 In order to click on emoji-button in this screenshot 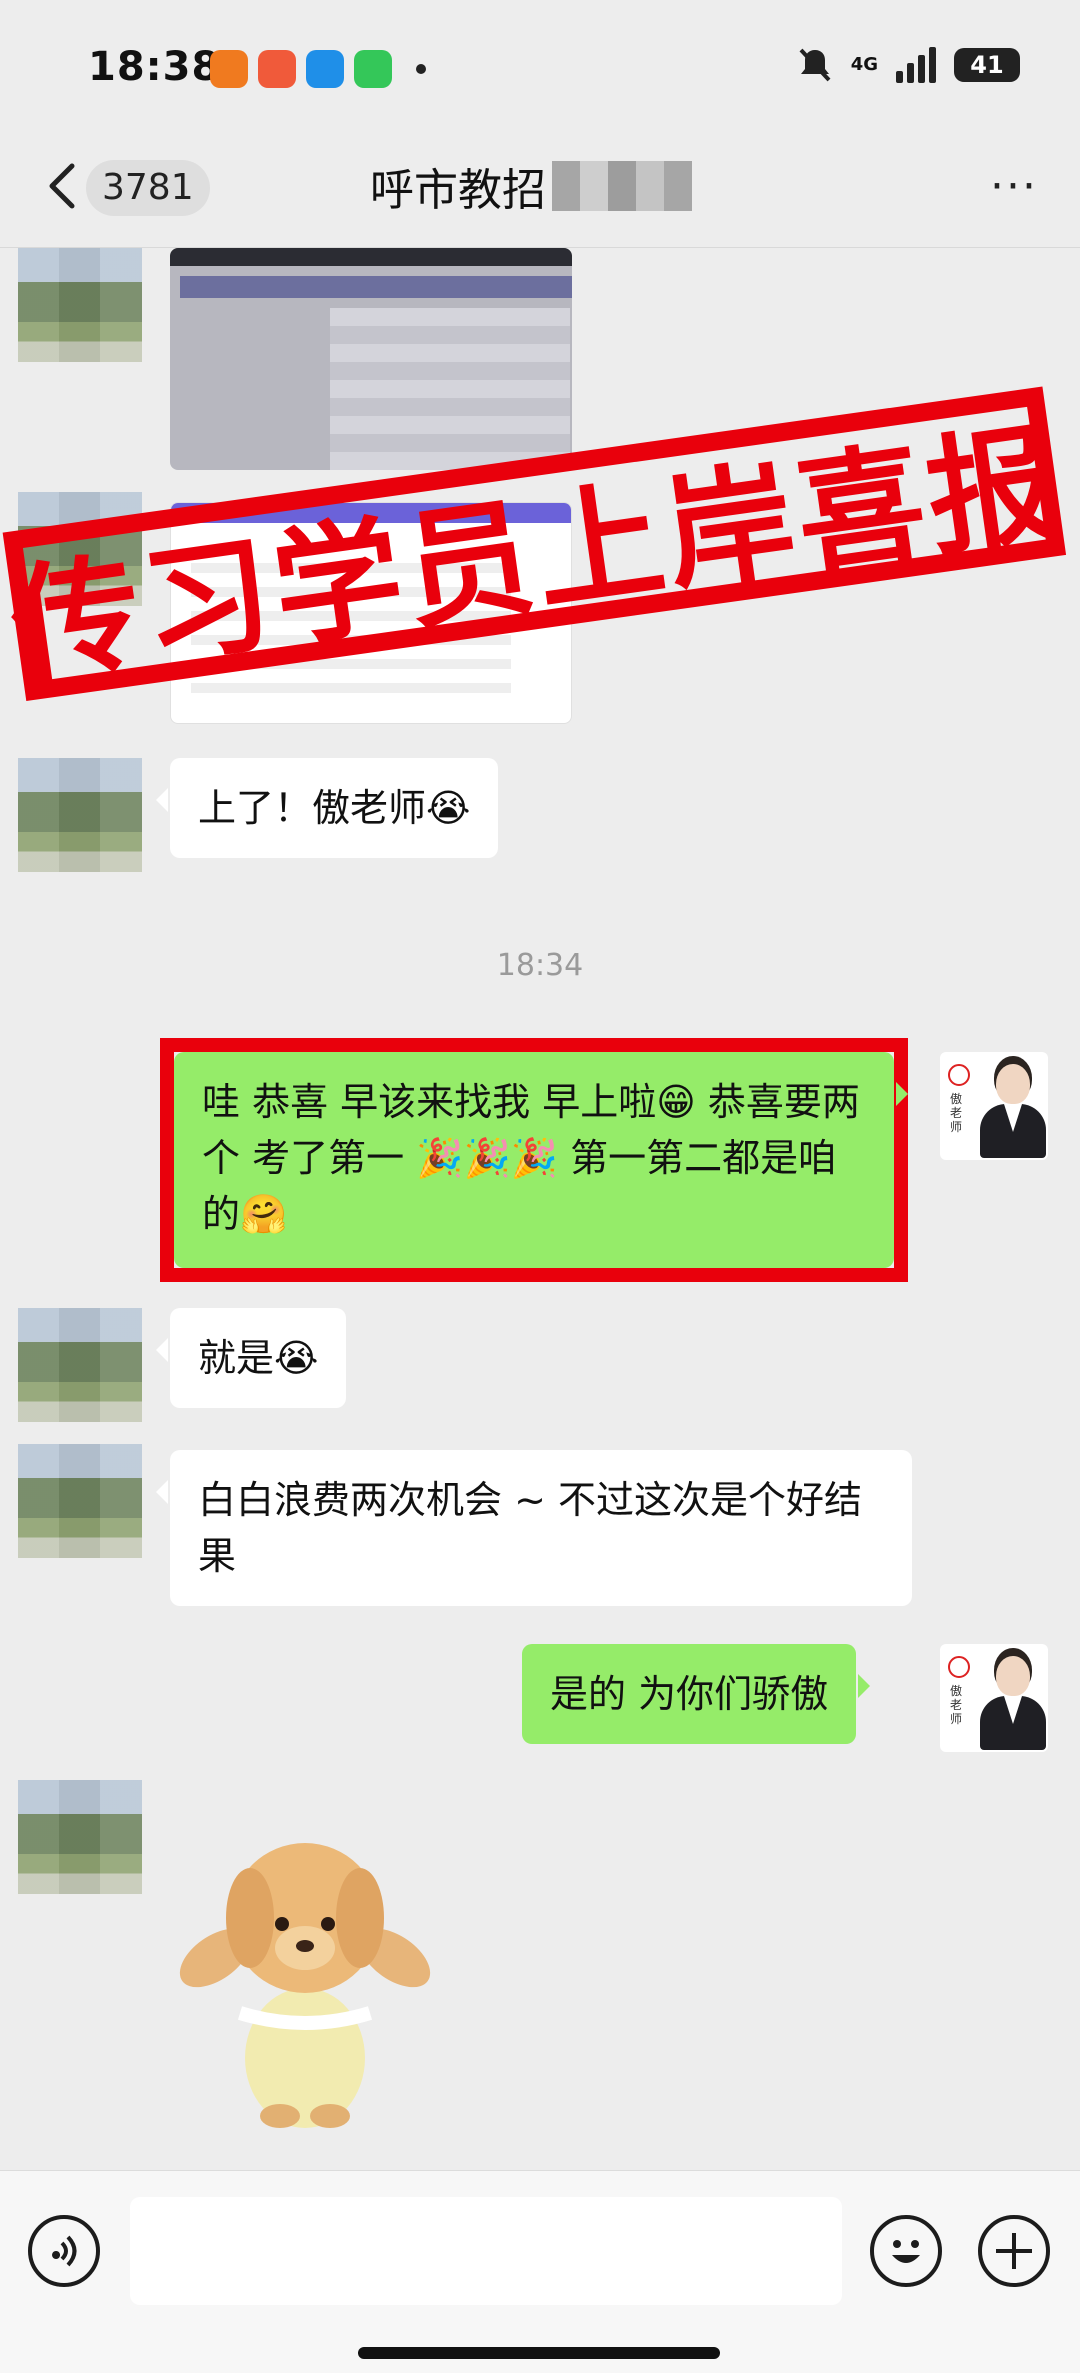, I will do `click(906, 2251)`.